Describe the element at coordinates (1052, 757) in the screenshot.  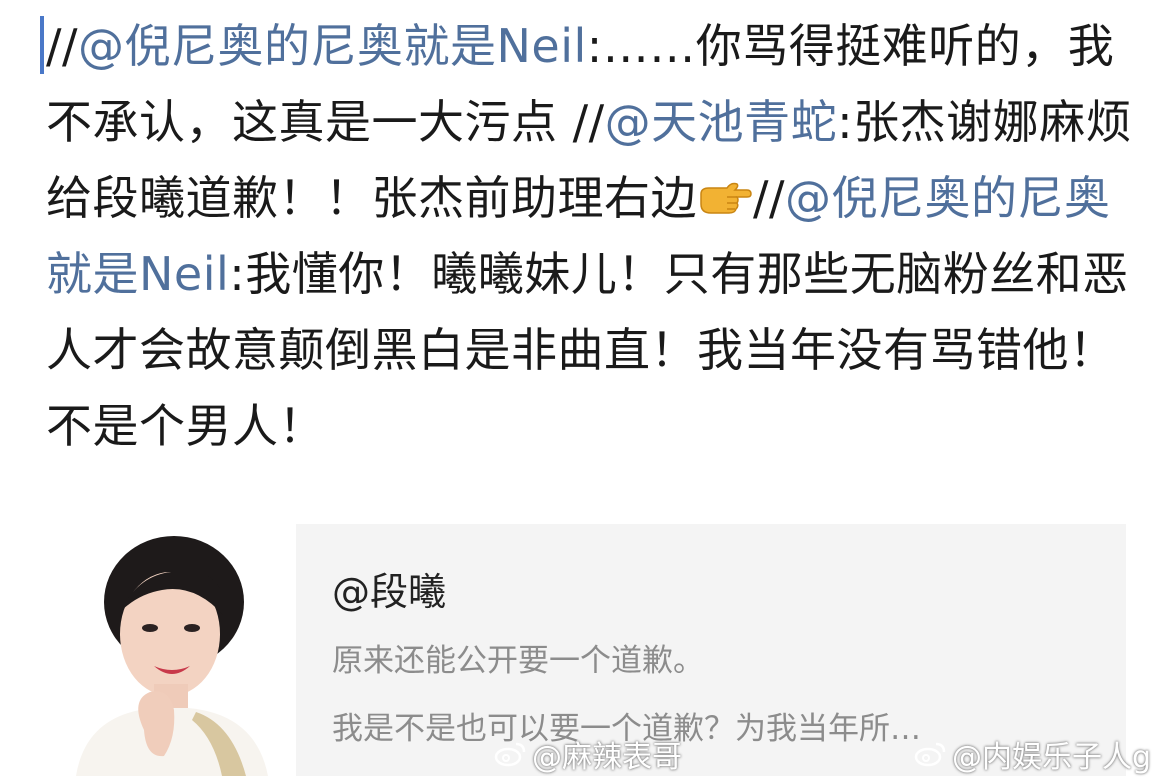
I see `watermark-right-text: @内娱乐子人g` at that location.